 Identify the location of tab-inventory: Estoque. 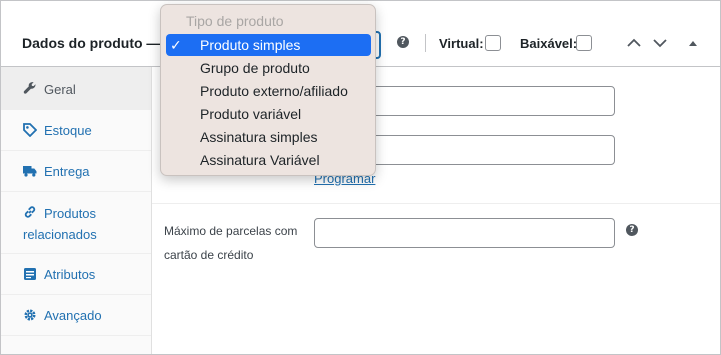
(76, 130).